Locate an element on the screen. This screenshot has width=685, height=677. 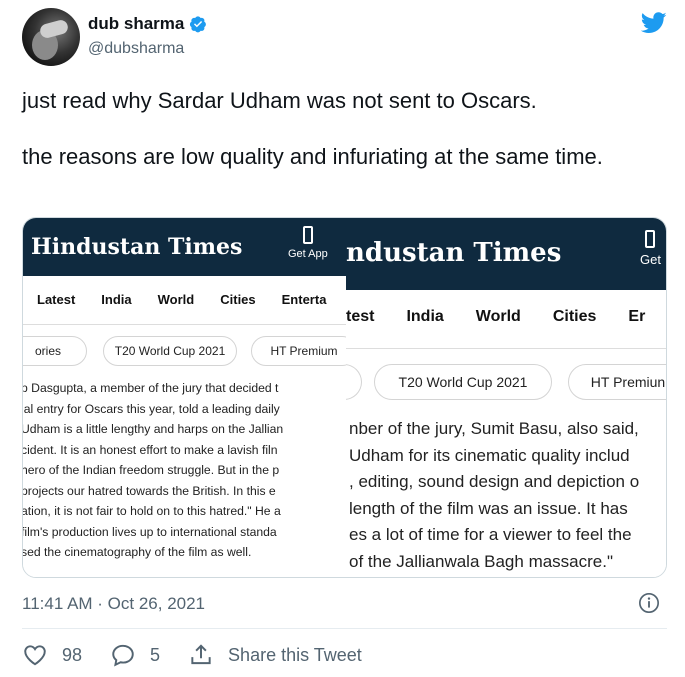
tweet-actions: 98 5 Share this Tweet is located at coordinates (206, 655).